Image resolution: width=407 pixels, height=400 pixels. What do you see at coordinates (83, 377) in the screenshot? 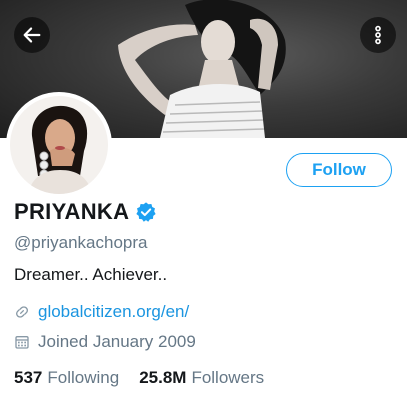
I see `following-label: Following` at bounding box center [83, 377].